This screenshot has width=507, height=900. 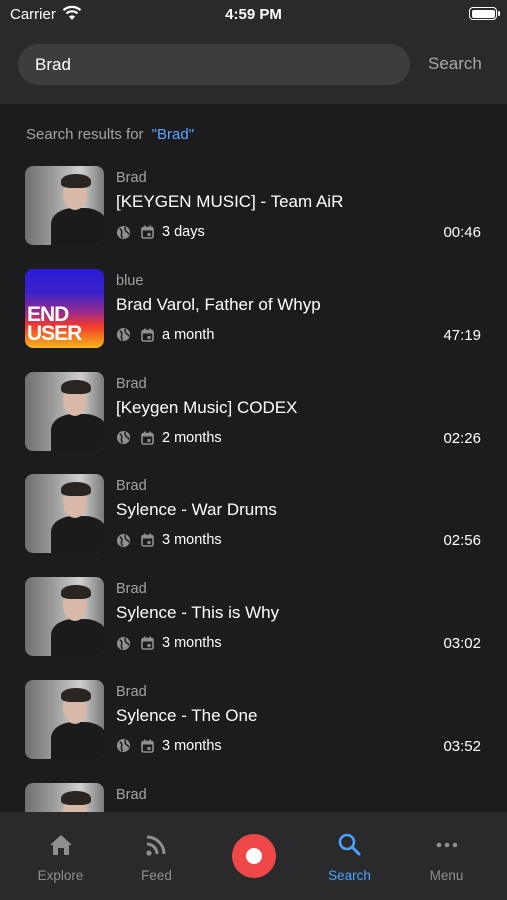 What do you see at coordinates (462, 438) in the screenshot?
I see `result-duration: 02:26` at bounding box center [462, 438].